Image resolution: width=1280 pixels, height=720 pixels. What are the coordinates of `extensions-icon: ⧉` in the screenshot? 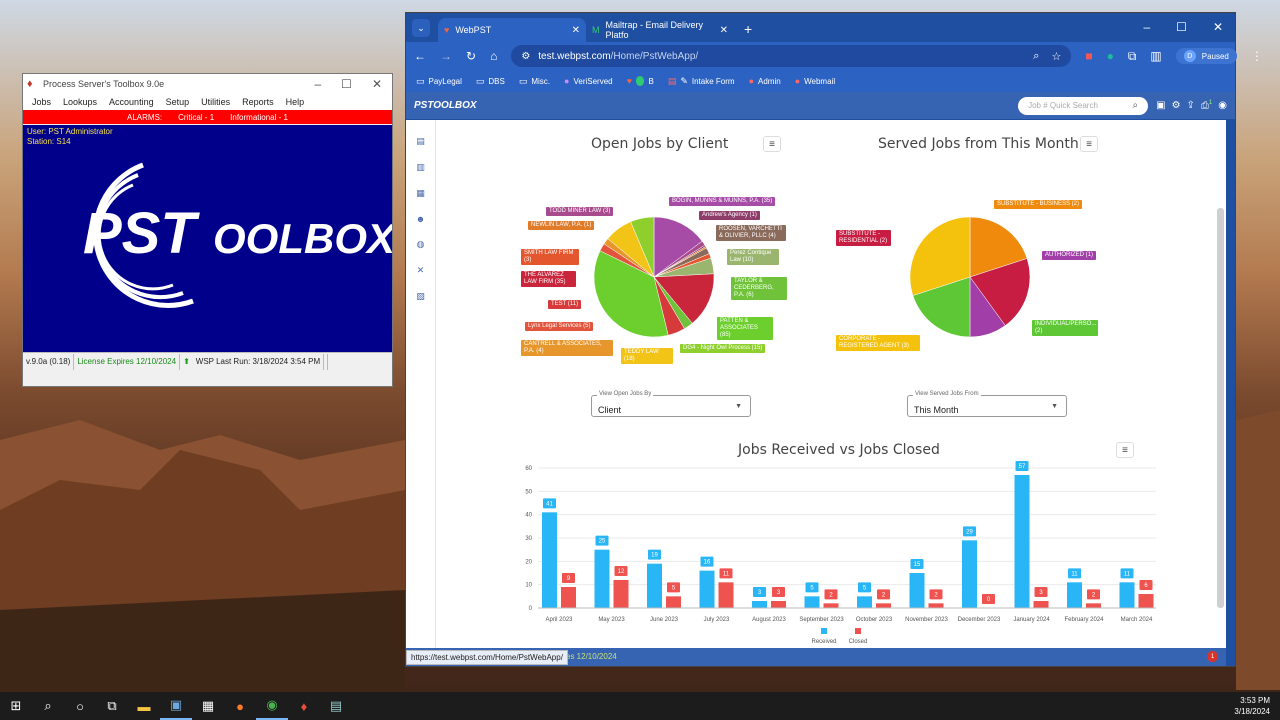 It's located at (1132, 56).